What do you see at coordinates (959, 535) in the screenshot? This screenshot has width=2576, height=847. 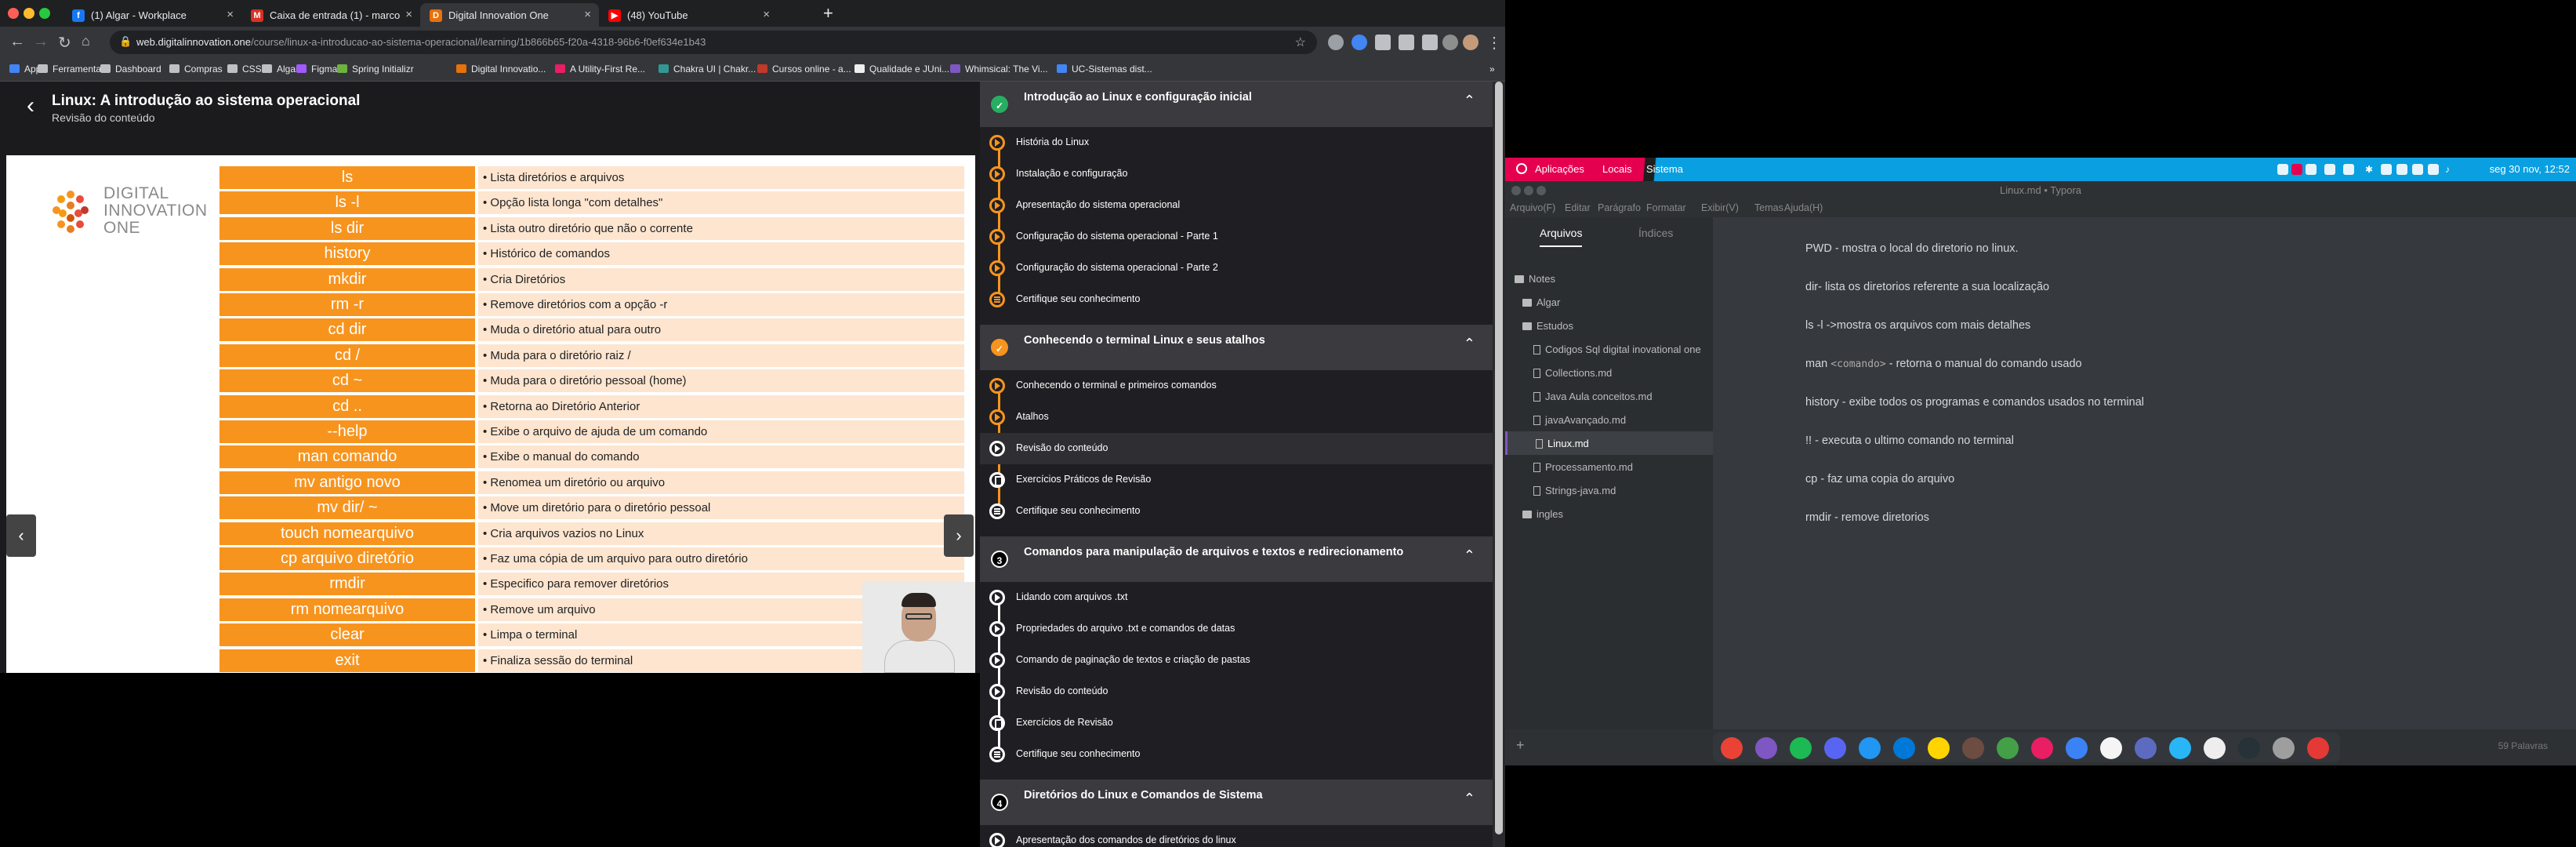 I see `next-lesson-button: ›` at bounding box center [959, 535].